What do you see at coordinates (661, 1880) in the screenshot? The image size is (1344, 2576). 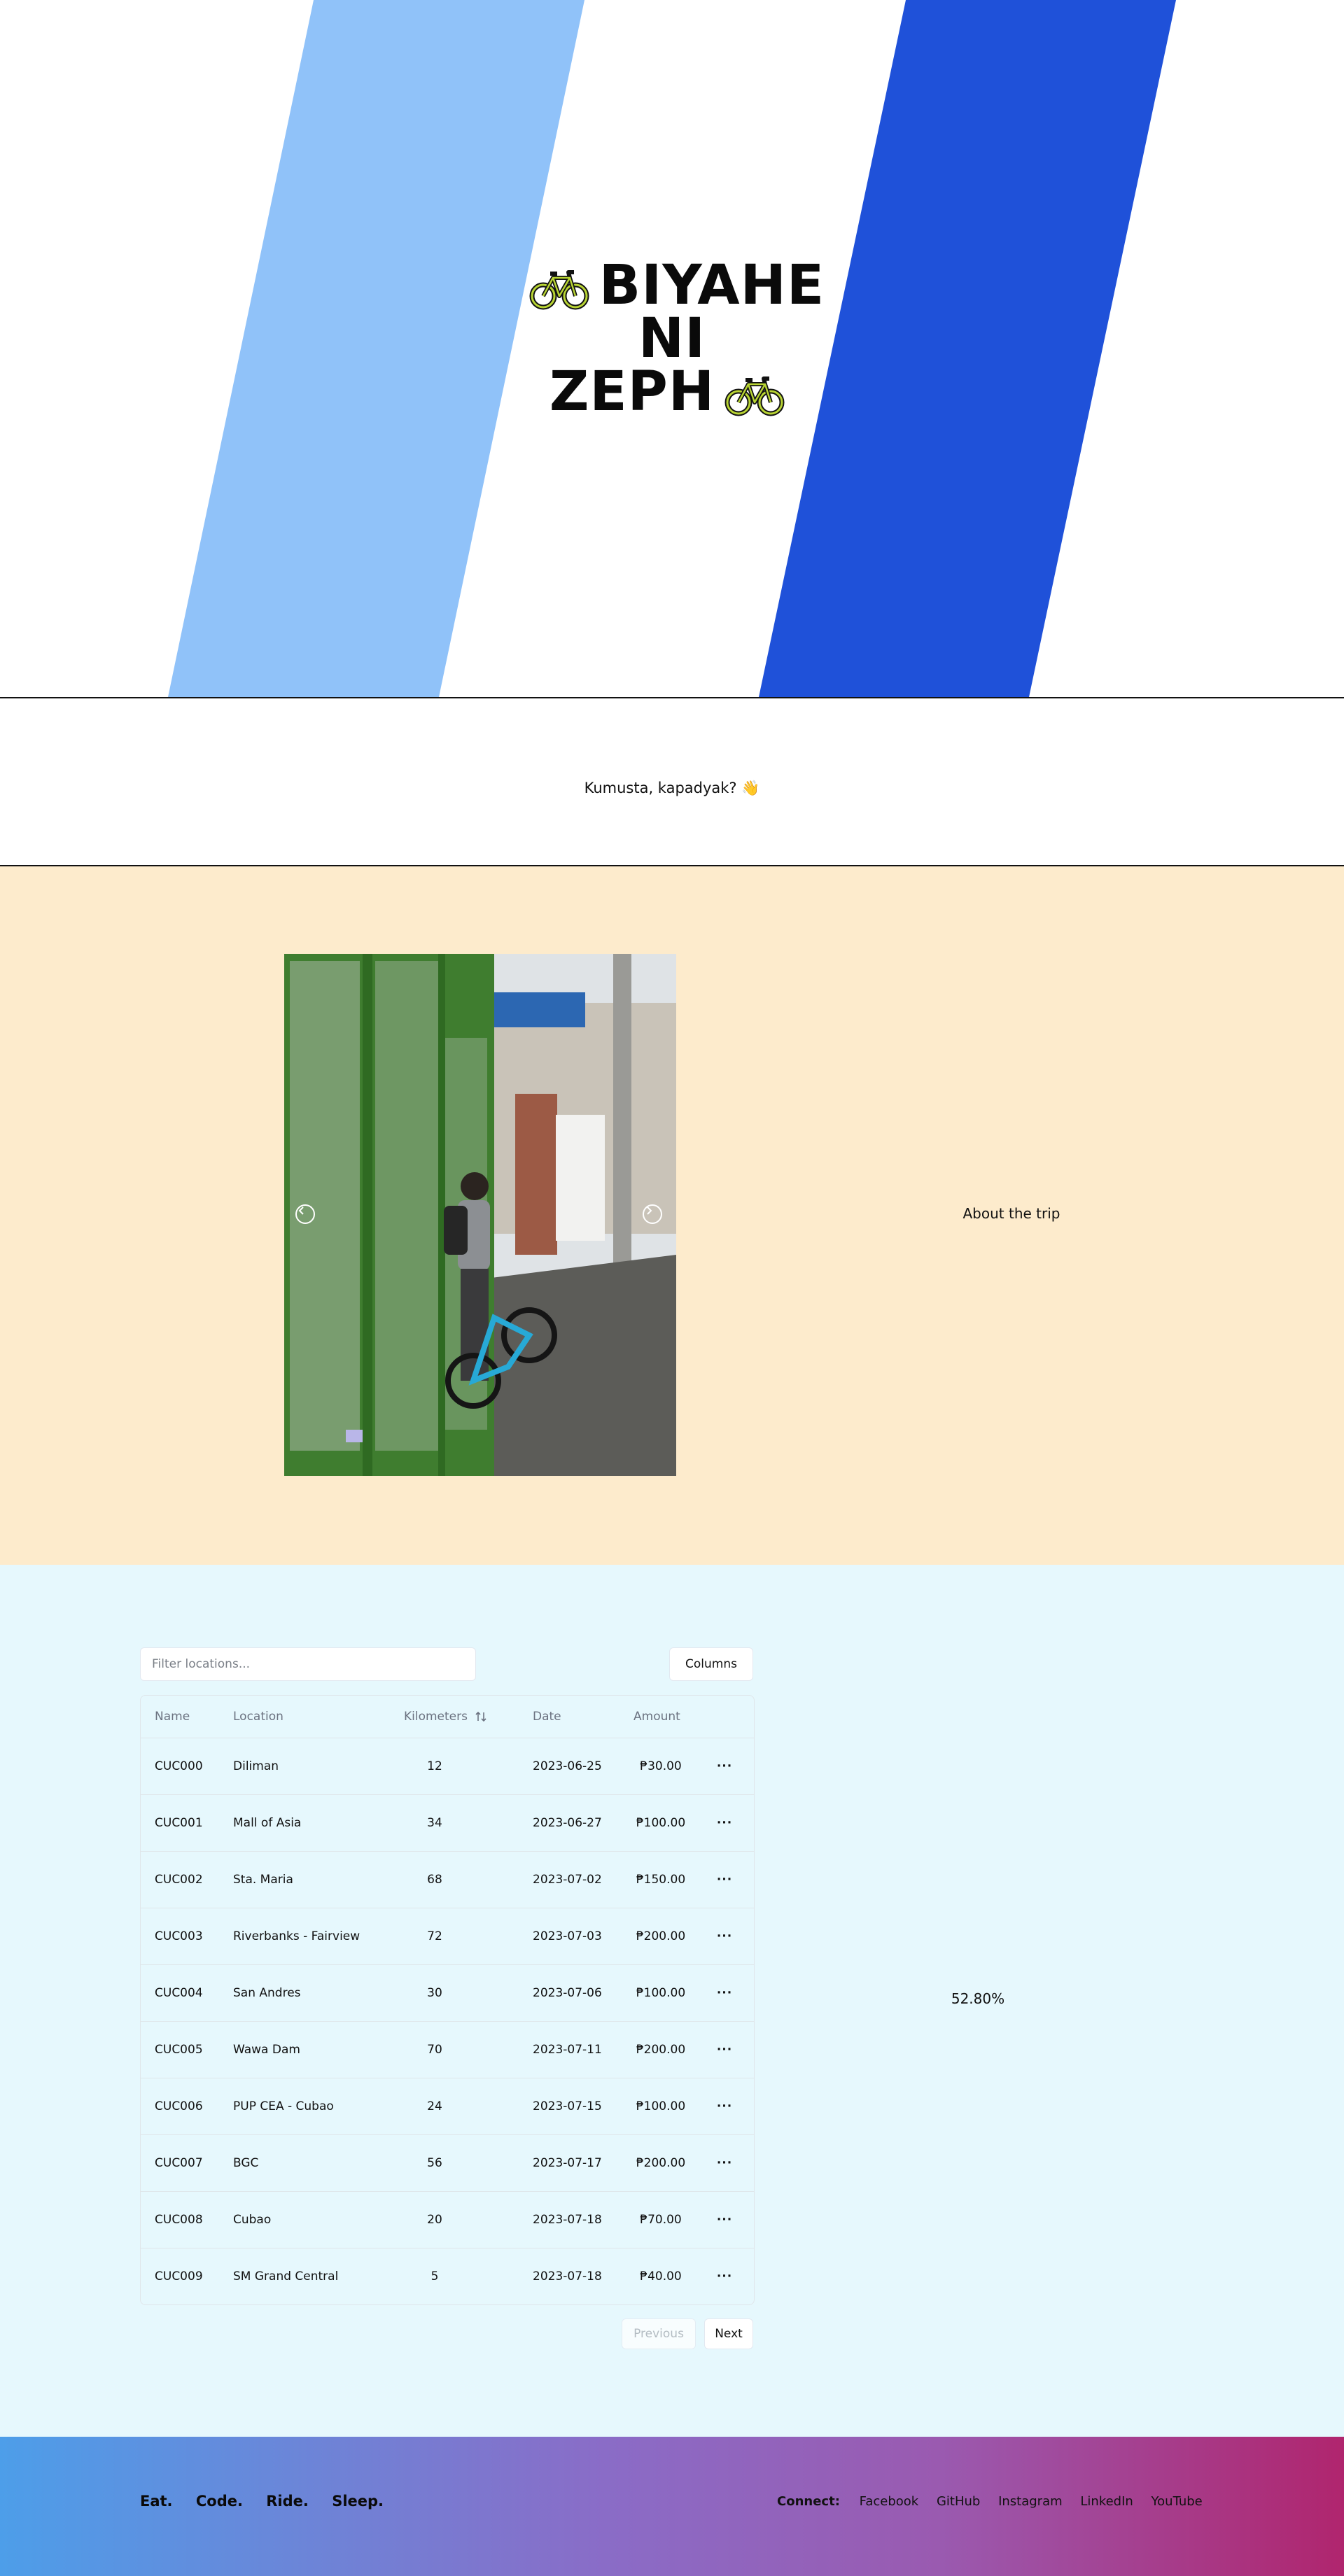 I see `cell-amount: ₱150.00` at bounding box center [661, 1880].